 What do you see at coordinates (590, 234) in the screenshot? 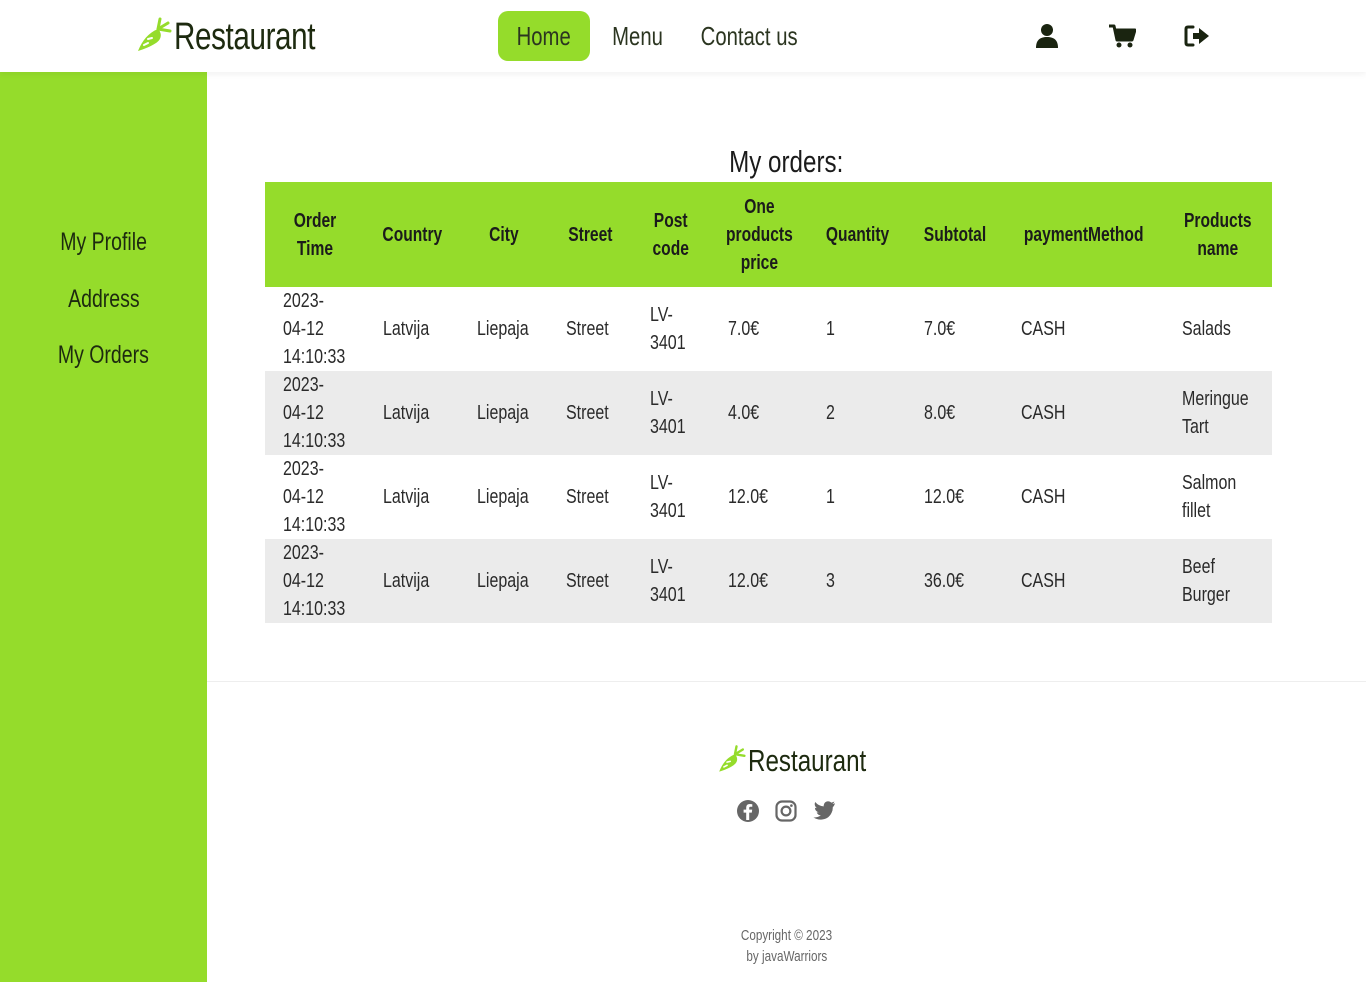
I see `col-street: Street` at bounding box center [590, 234].